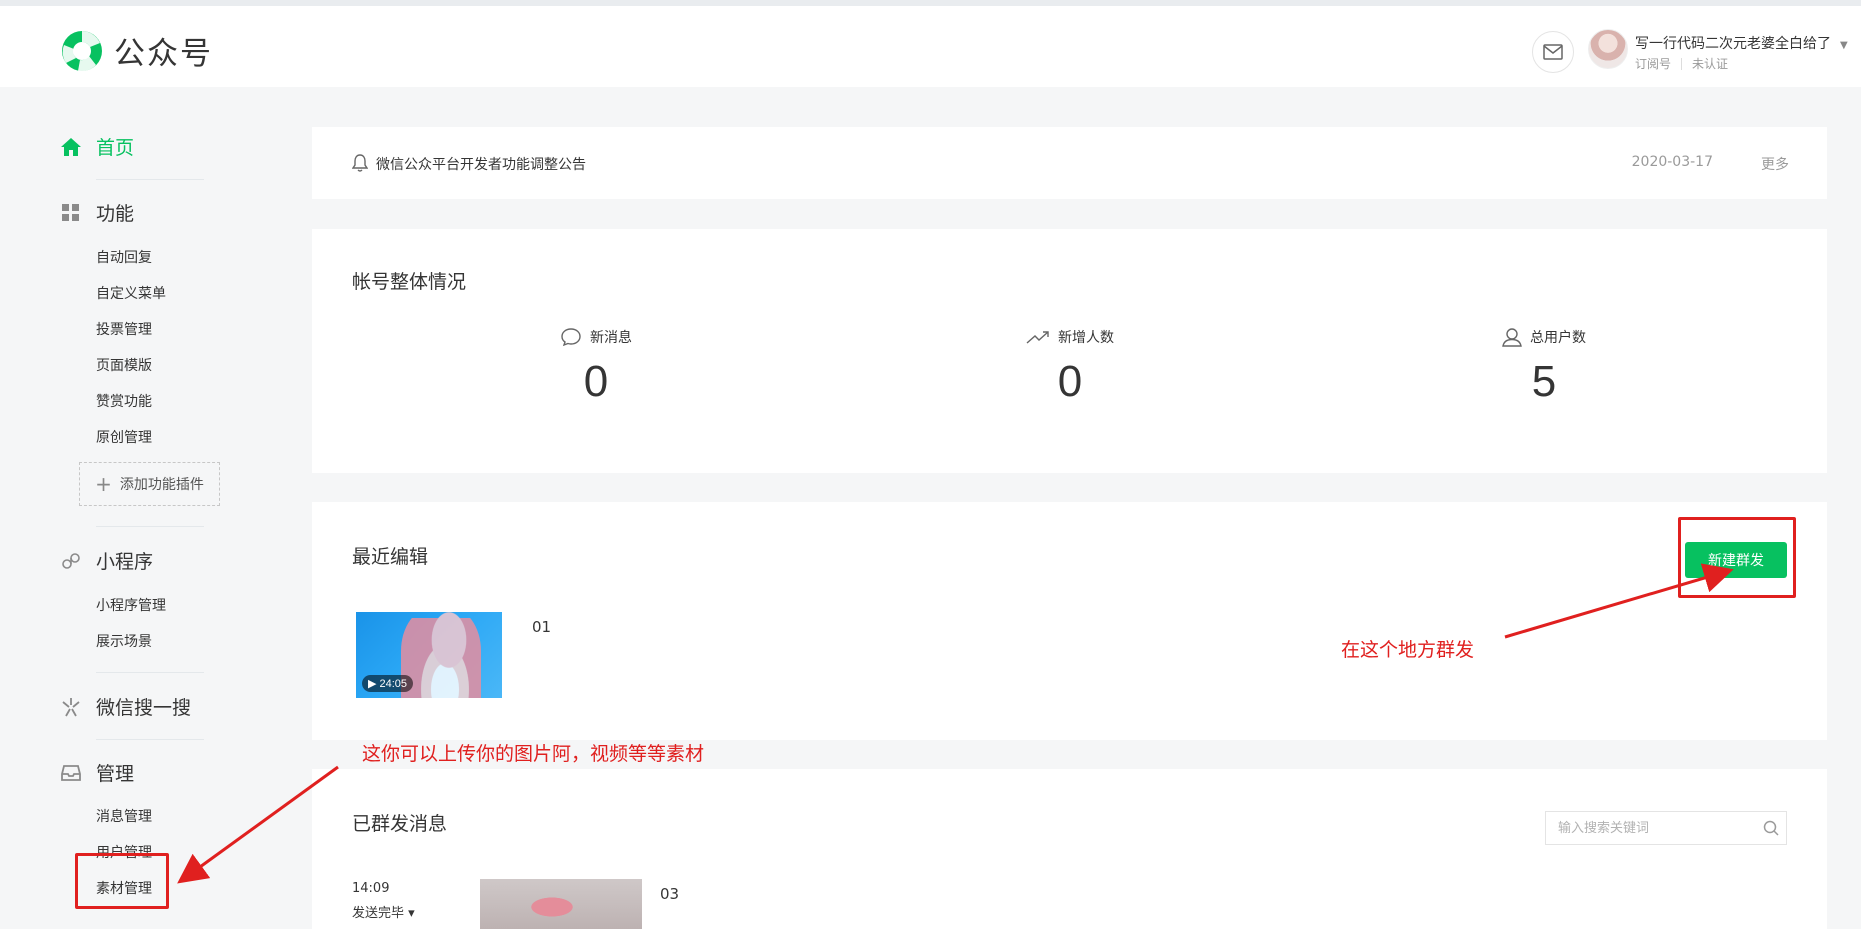 This screenshot has height=929, width=1861. What do you see at coordinates (1619, 601) in the screenshot?
I see `arrow-to-new-button` at bounding box center [1619, 601].